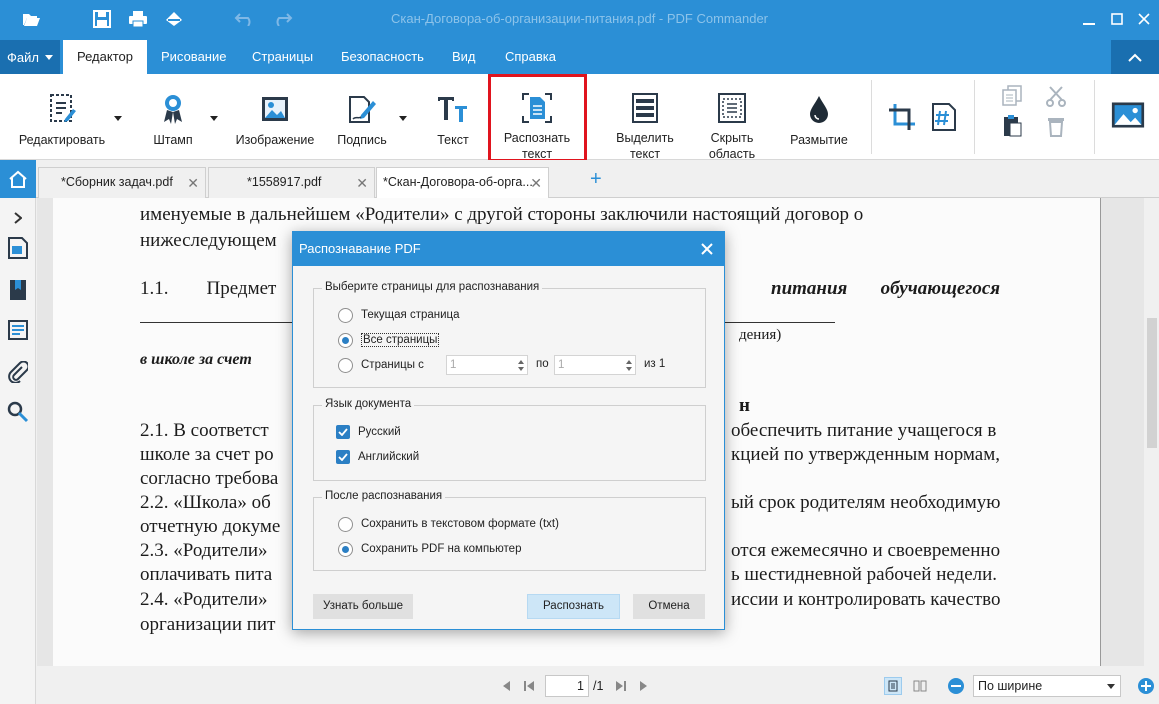 The width and height of the screenshot is (1159, 704). What do you see at coordinates (944, 117) in the screenshot?
I see `page-number-button` at bounding box center [944, 117].